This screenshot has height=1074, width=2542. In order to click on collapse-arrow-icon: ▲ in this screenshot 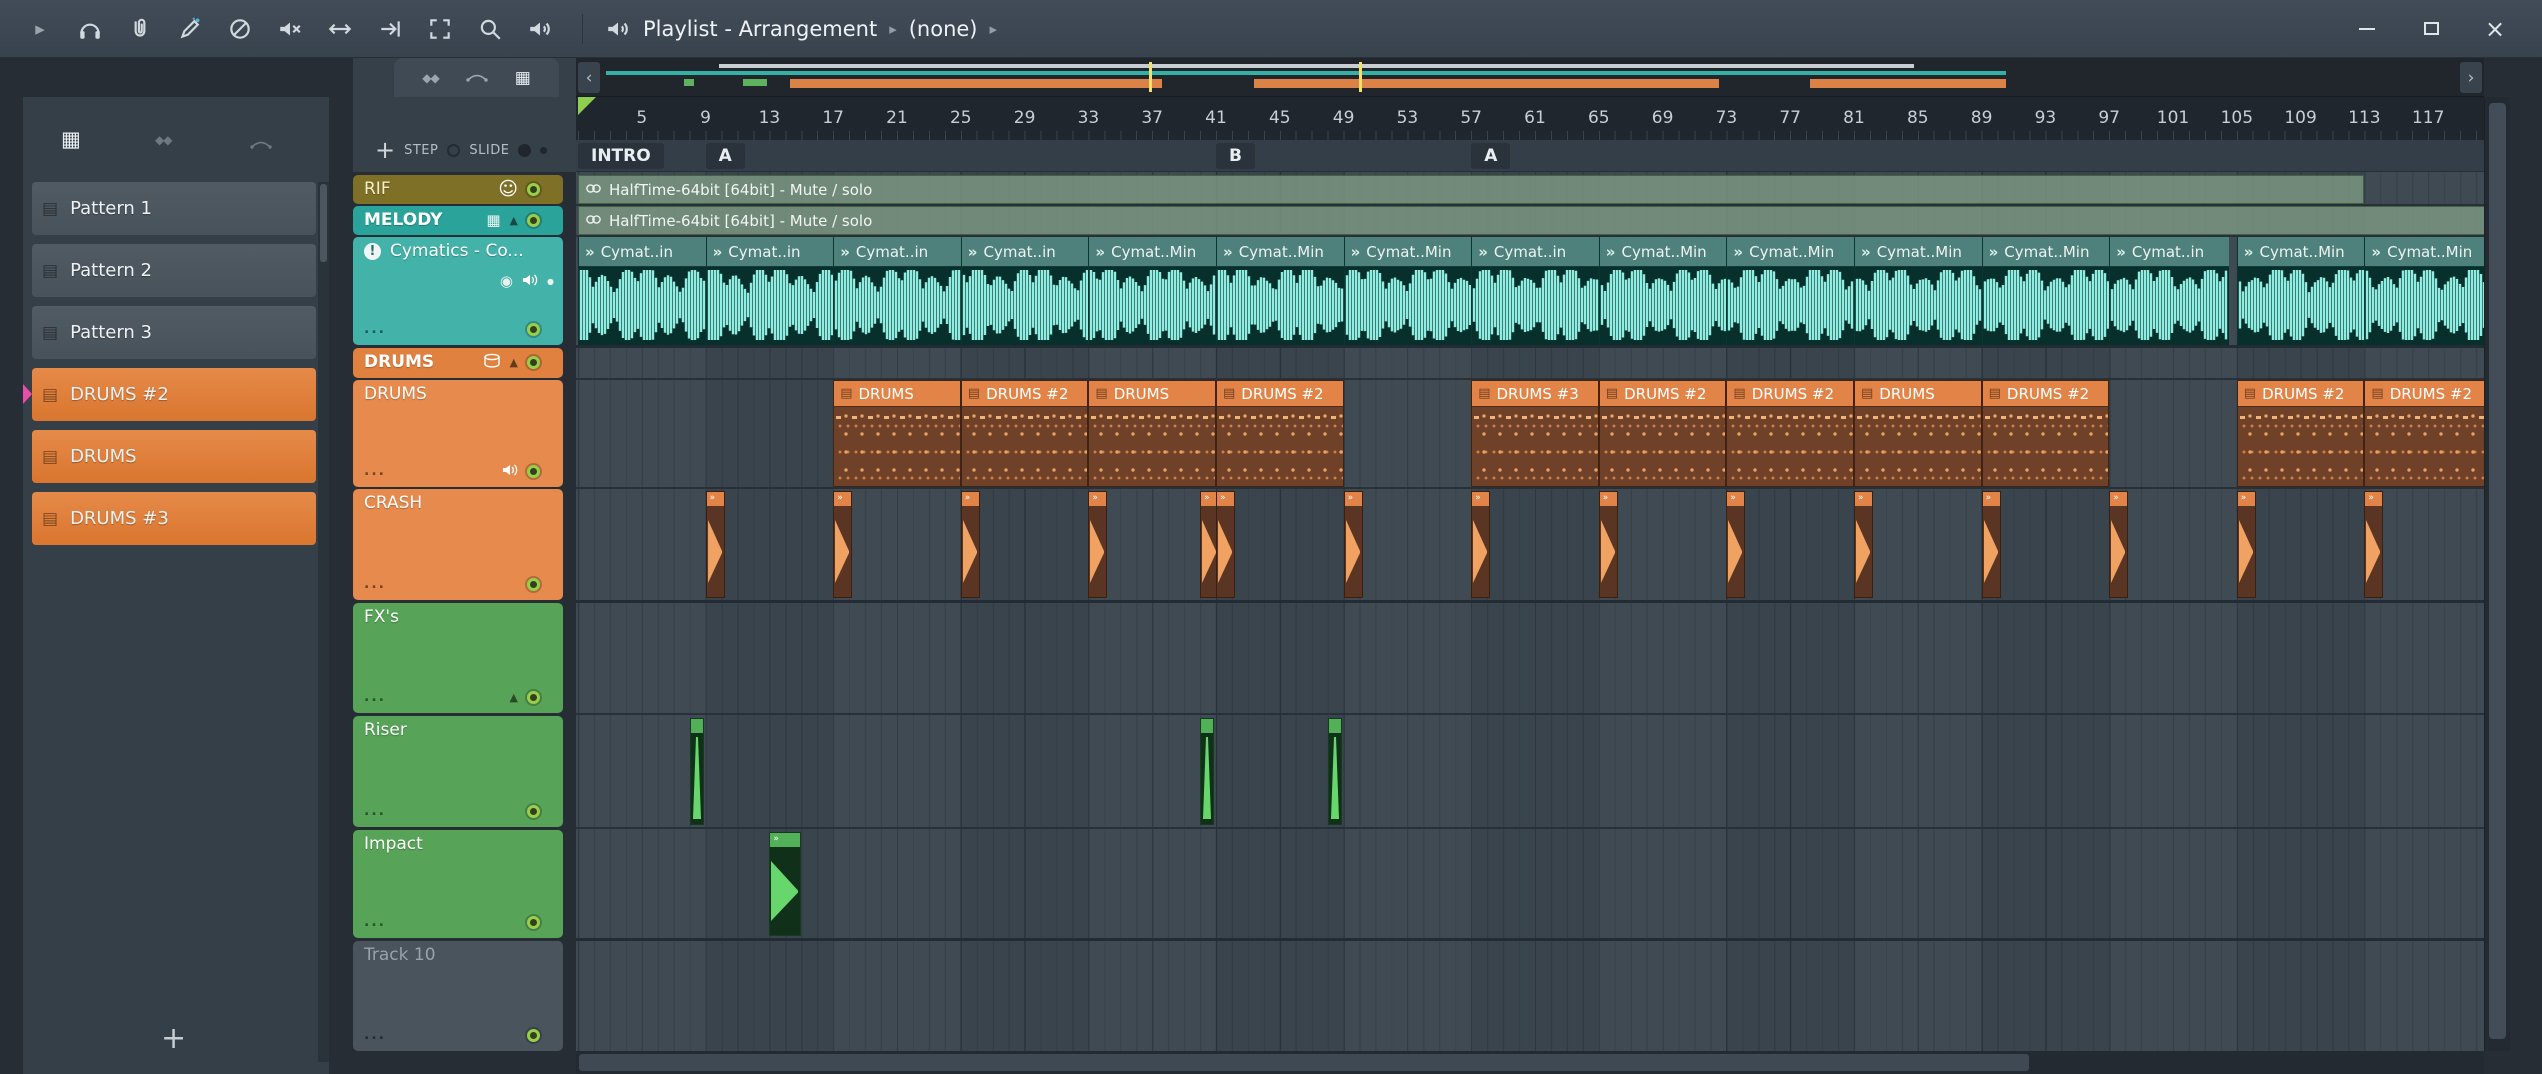, I will do `click(514, 362)`.